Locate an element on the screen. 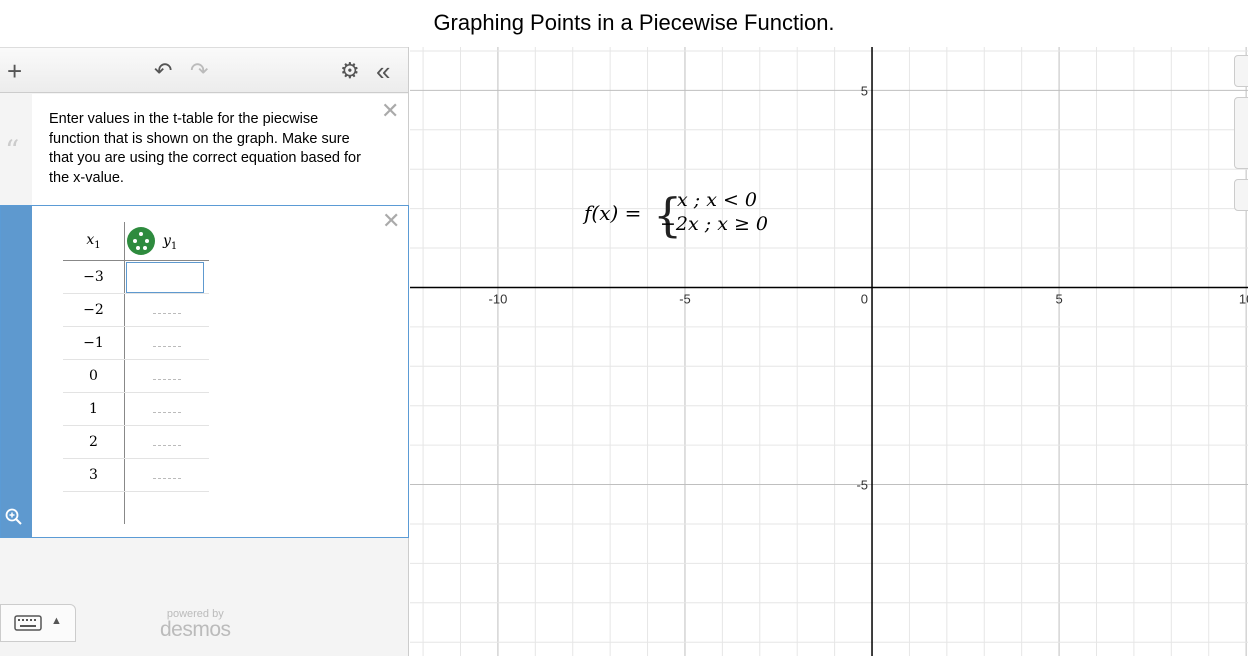 The image size is (1248, 656). x-tick-label: 0 is located at coordinates (864, 298).